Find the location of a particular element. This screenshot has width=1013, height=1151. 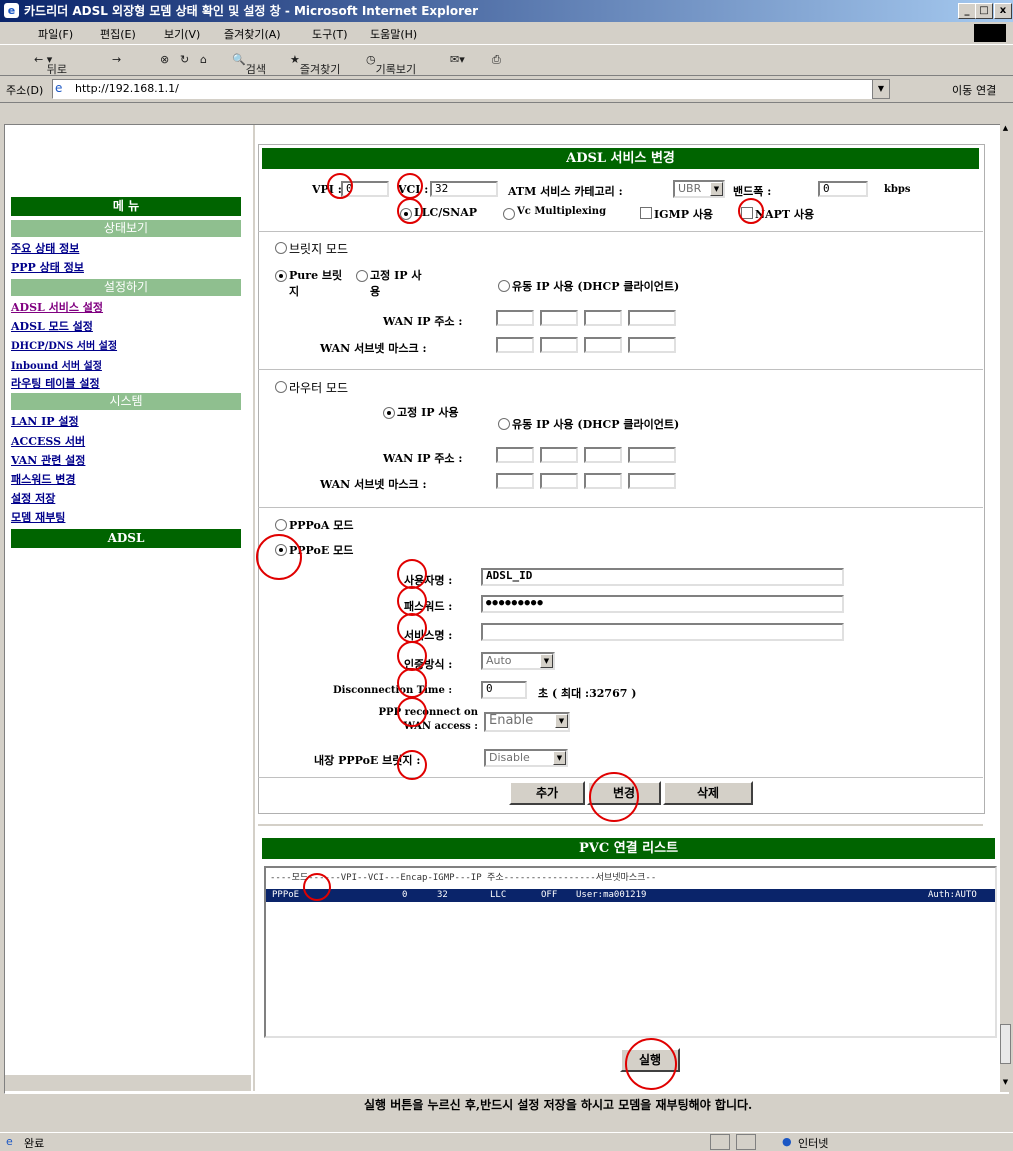

nav-link-lan-ip: LAN IP 설정 is located at coordinates (45, 421).